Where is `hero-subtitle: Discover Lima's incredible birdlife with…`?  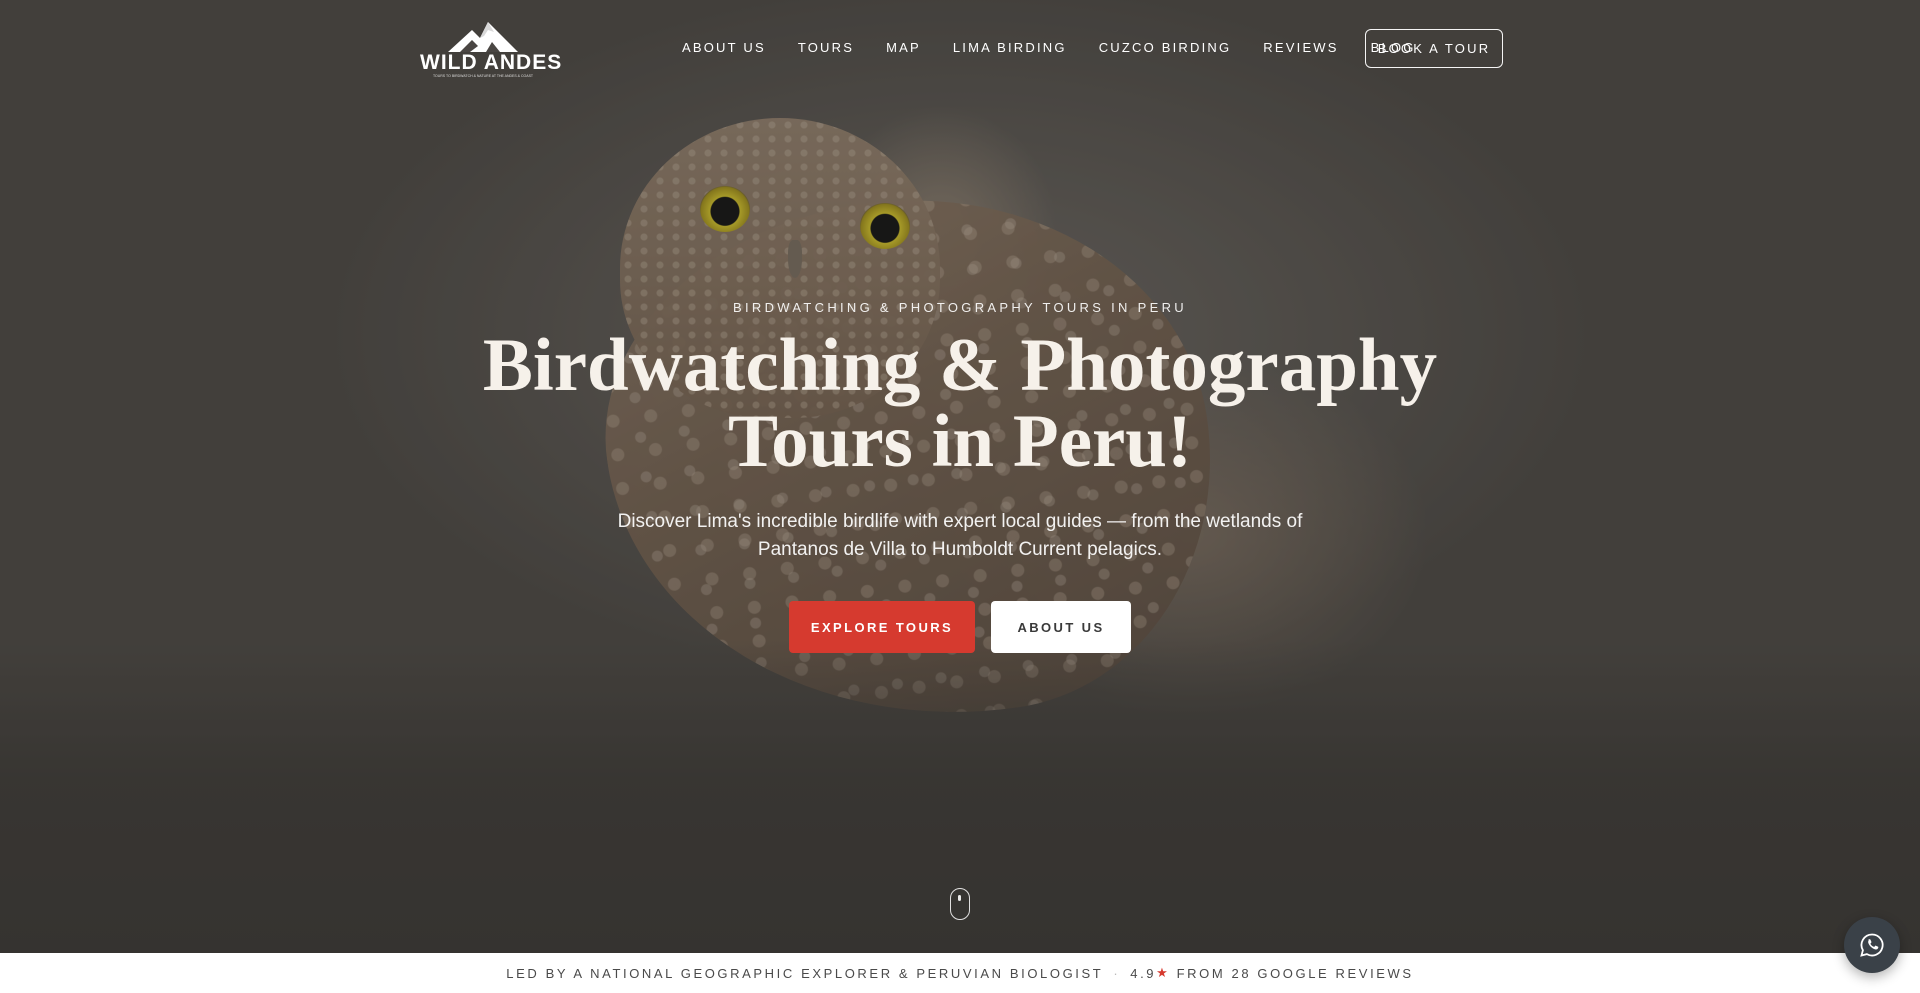 hero-subtitle: Discover Lima's incredible birdlife with… is located at coordinates (960, 535).